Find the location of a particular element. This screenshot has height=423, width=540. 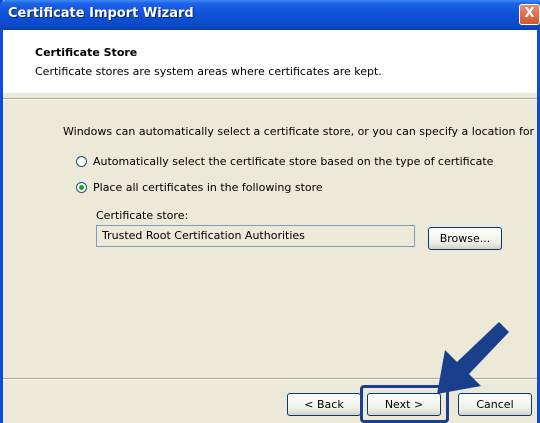

certificate-store-field: Trusted Root Certification Authorities is located at coordinates (255, 236).